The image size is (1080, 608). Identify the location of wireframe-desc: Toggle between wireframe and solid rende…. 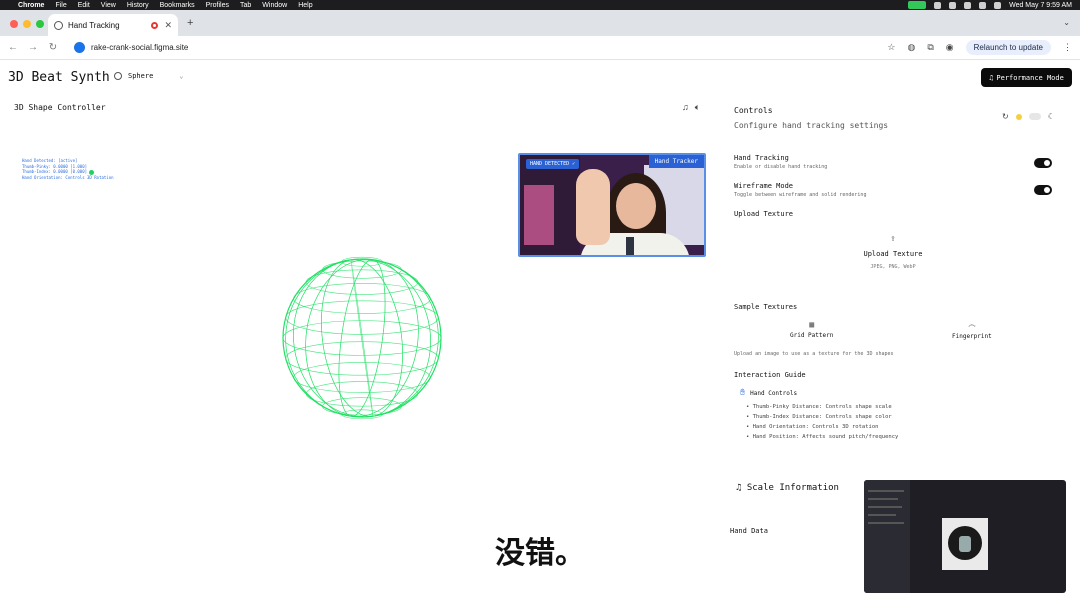
(800, 195).